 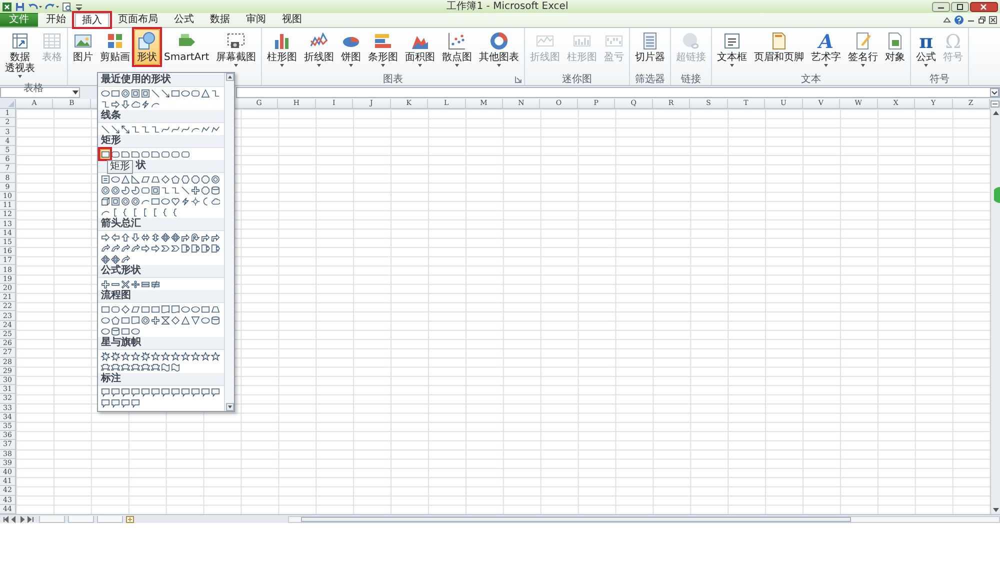 What do you see at coordinates (56, 20) in the screenshot?
I see `ribbon-tab: 开始` at bounding box center [56, 20].